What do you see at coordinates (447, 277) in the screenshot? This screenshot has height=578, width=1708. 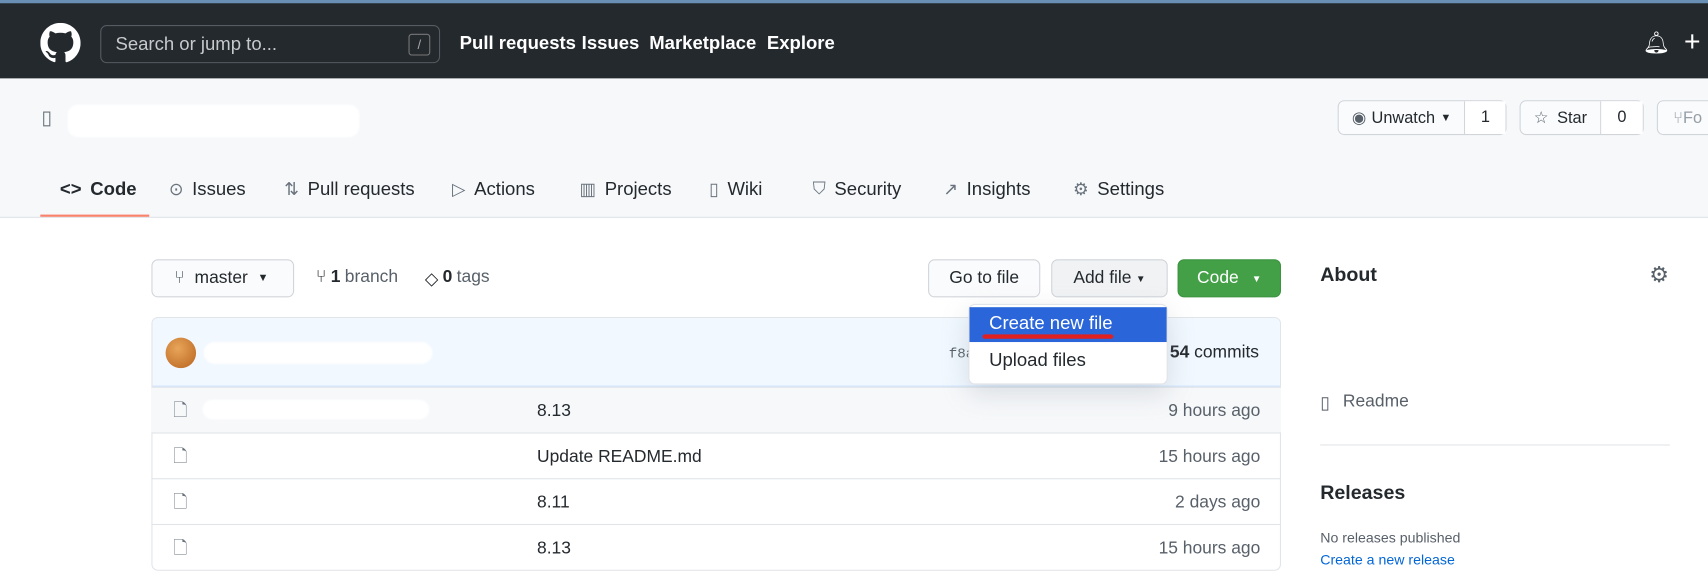 I see `tag-count: 0` at bounding box center [447, 277].